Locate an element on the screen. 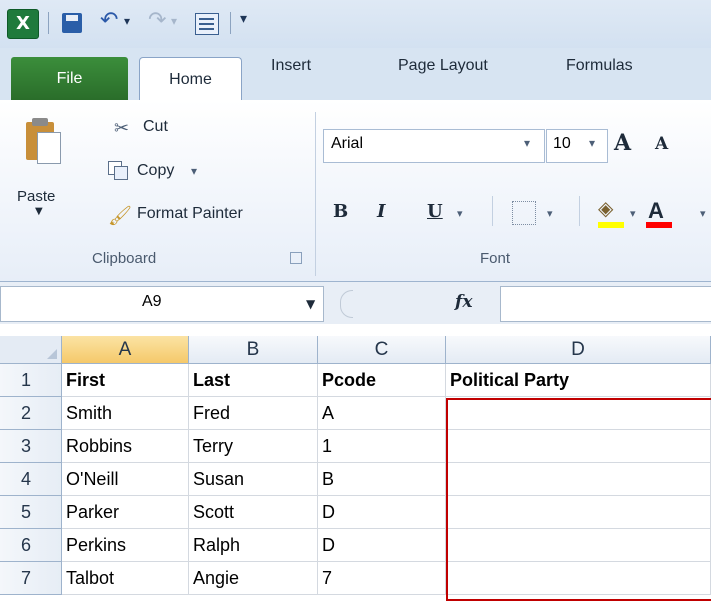 This screenshot has width=711, height=603. select-all-corner is located at coordinates (31, 350).